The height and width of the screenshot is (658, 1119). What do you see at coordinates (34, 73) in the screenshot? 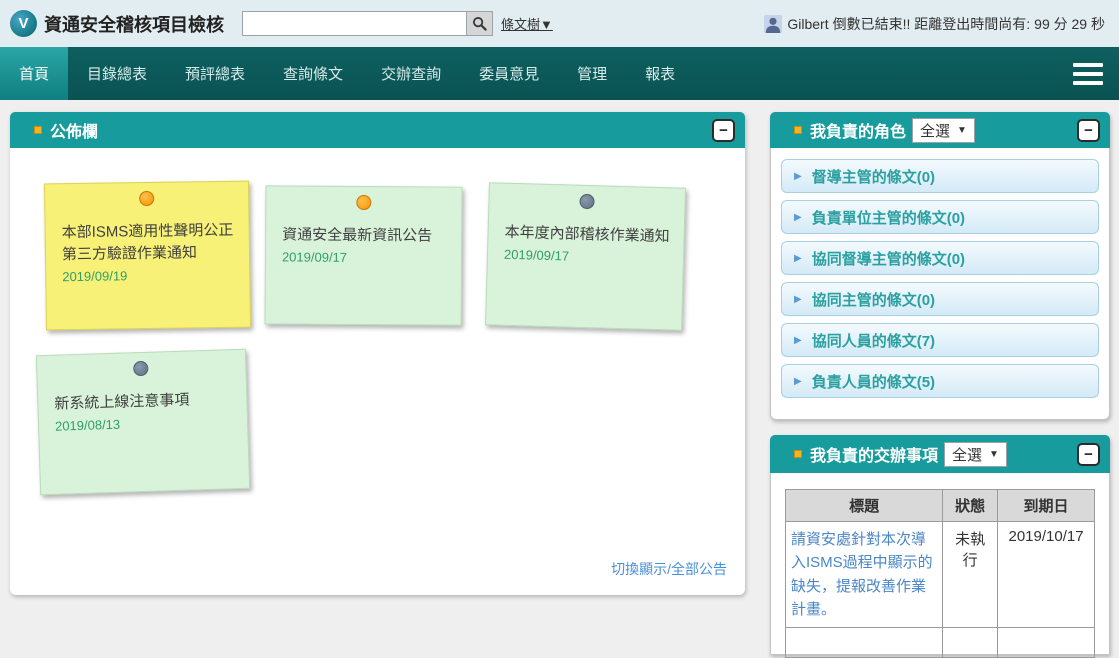
I see `nav-item-home: 首頁` at bounding box center [34, 73].